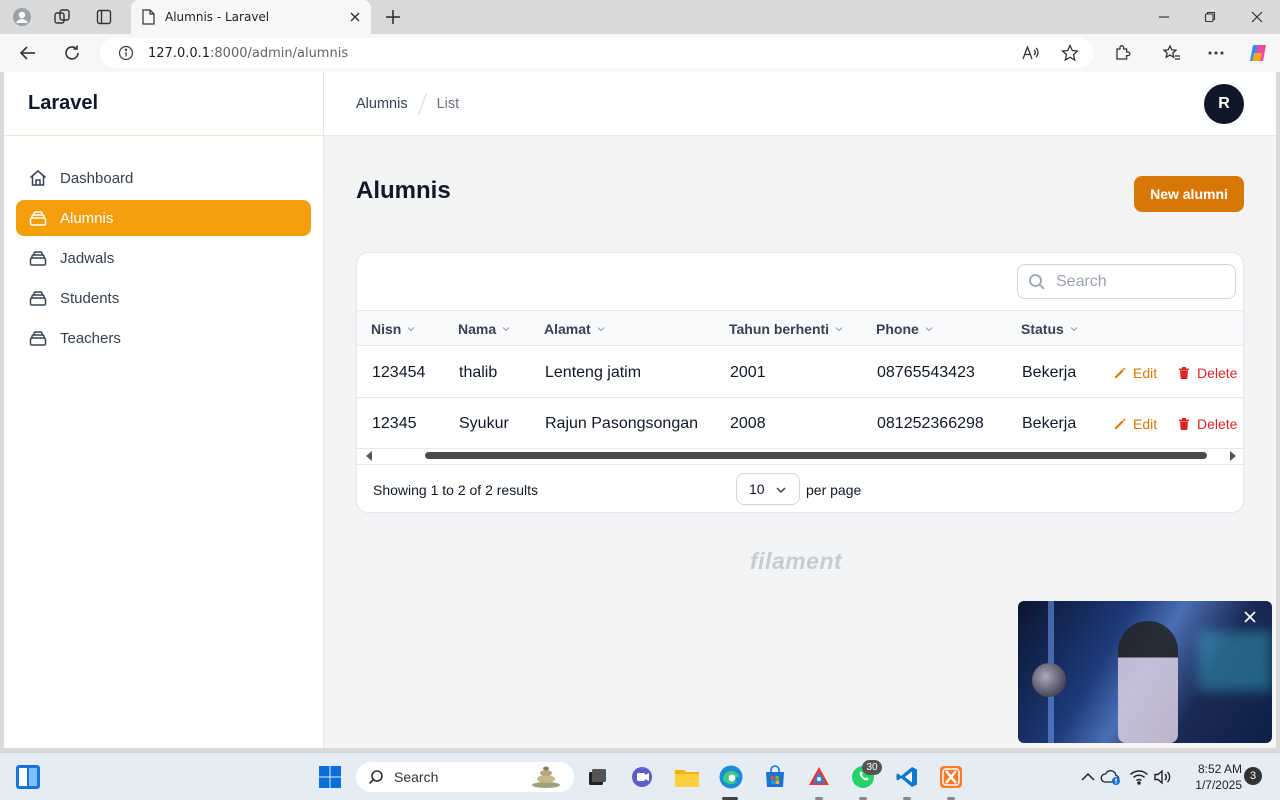  Describe the element at coordinates (816, 455) in the screenshot. I see `scrollbar-thumb` at that location.